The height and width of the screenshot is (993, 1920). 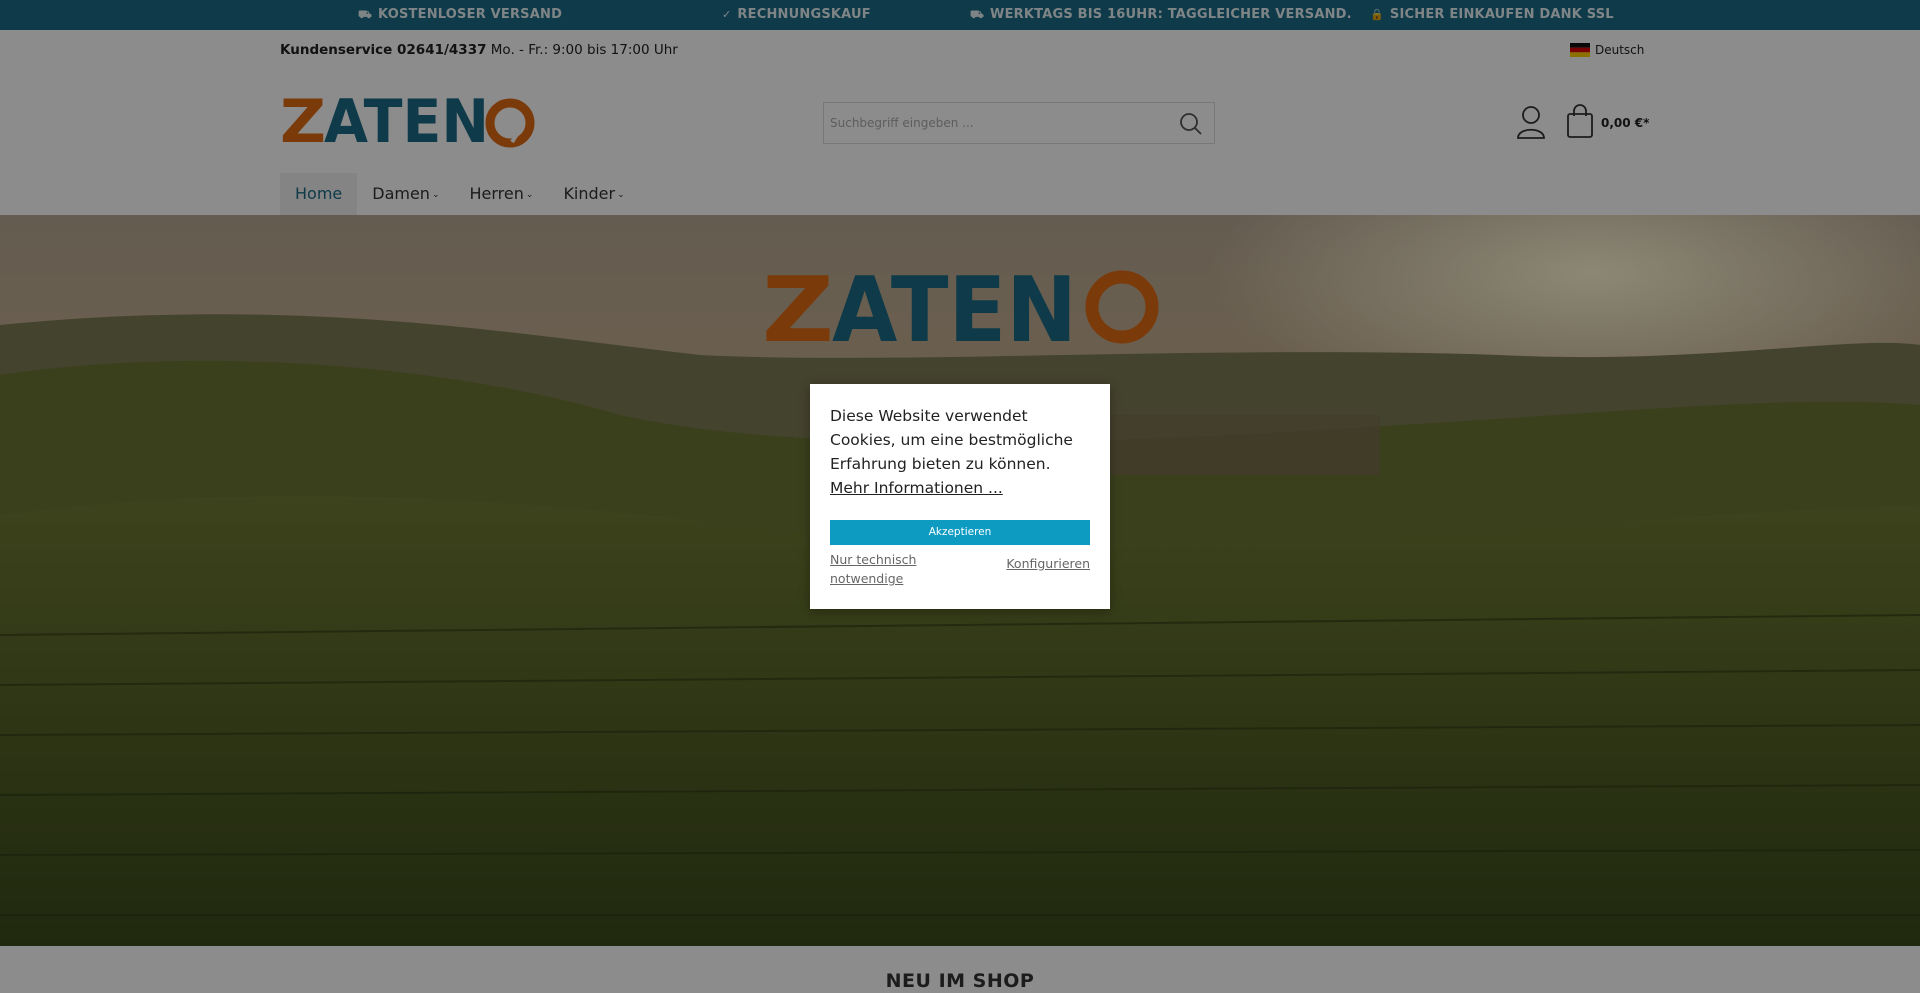 I want to click on accept-cookies-button: Akzeptieren, so click(x=960, y=532).